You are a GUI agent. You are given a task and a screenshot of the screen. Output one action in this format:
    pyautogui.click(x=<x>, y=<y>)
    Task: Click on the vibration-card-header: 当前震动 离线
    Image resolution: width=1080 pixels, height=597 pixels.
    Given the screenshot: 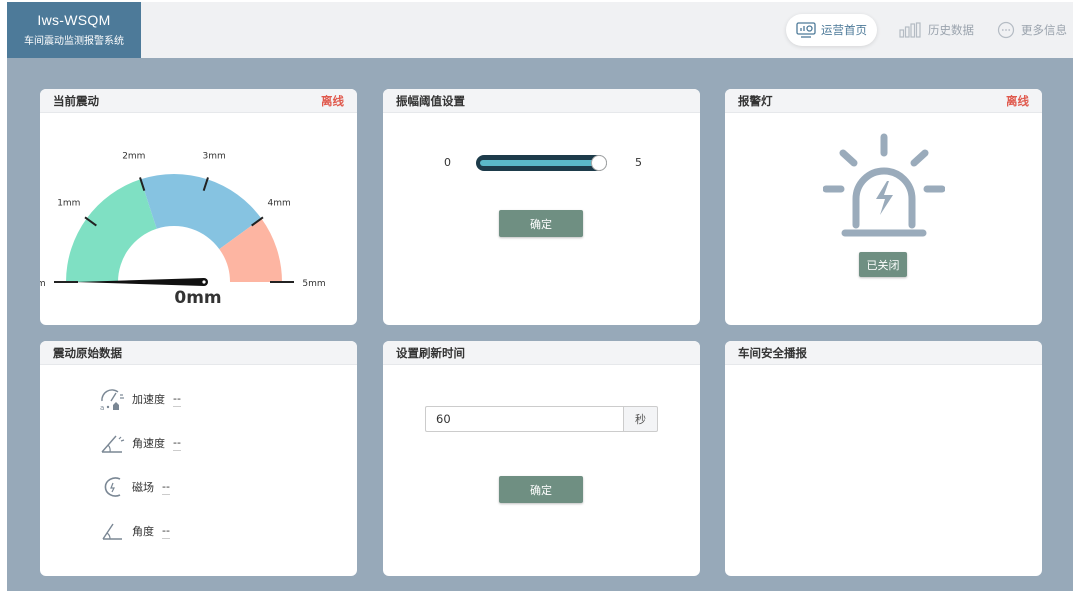 What is the action you would take?
    pyautogui.click(x=198, y=101)
    